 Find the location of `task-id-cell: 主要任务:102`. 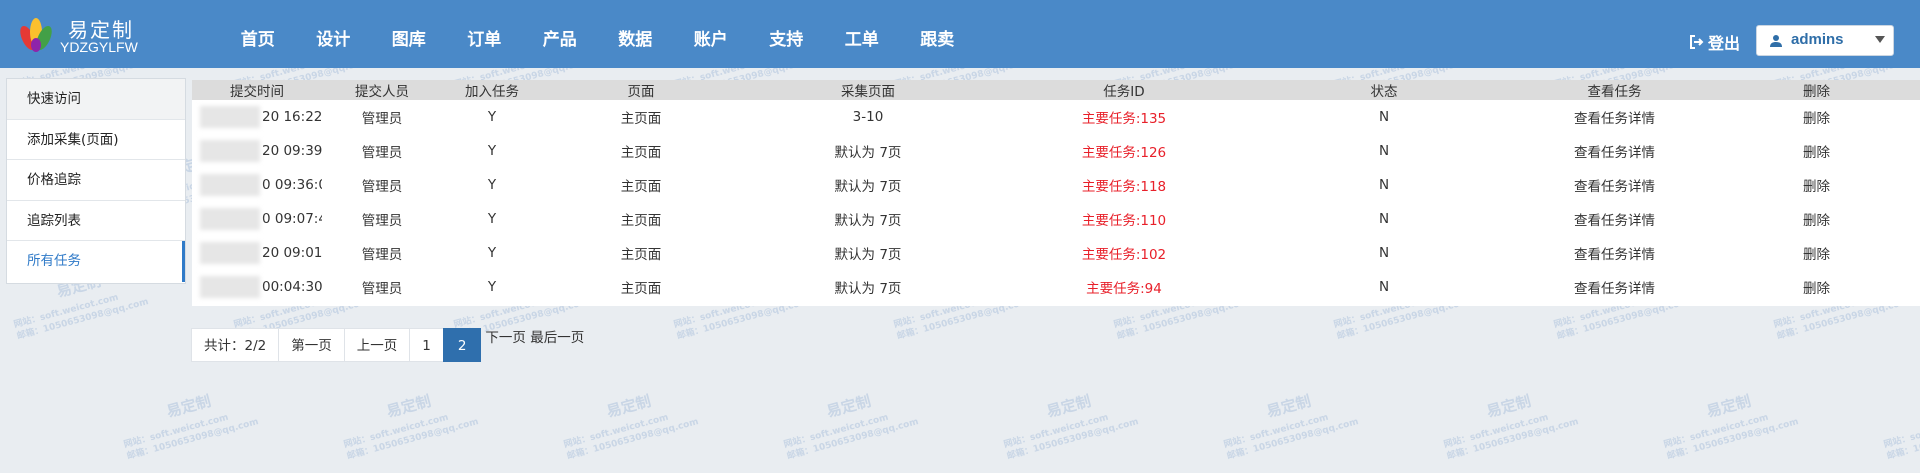

task-id-cell: 主要任务:102 is located at coordinates (1124, 255).